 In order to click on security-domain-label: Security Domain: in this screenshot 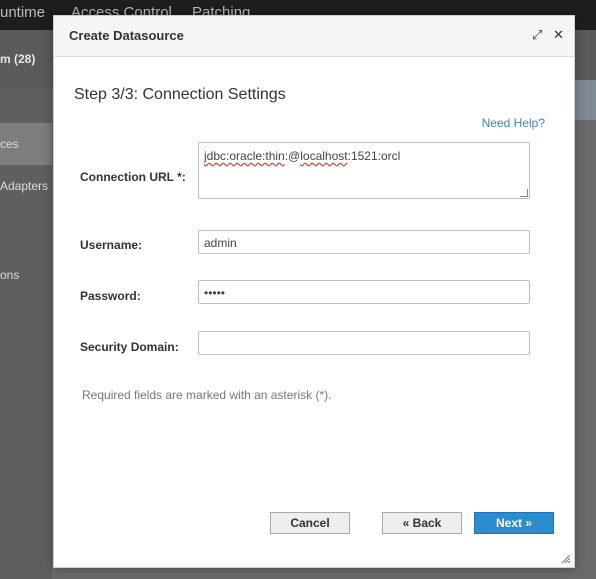, I will do `click(129, 347)`.